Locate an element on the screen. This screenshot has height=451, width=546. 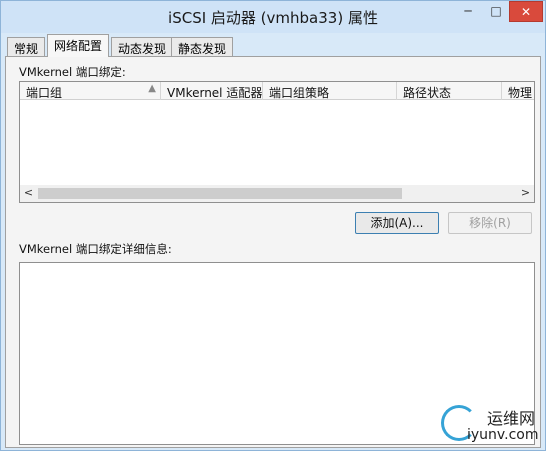
column-port-group-label: 端口组 is located at coordinates (44, 93).